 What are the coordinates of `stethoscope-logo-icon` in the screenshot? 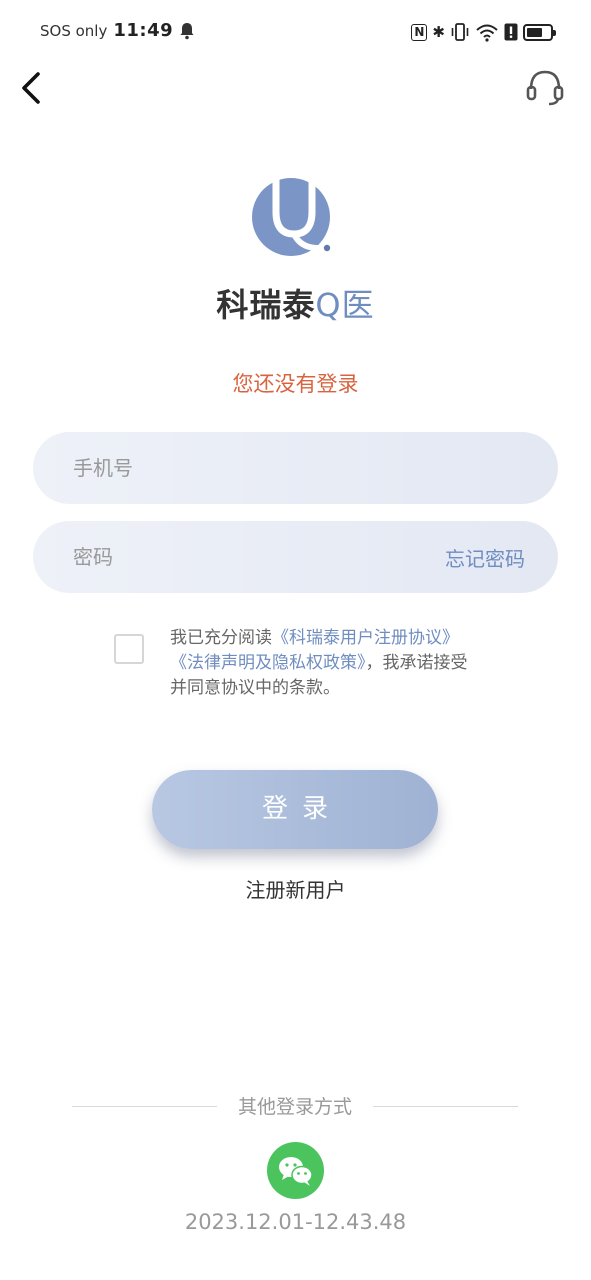 It's located at (292, 217).